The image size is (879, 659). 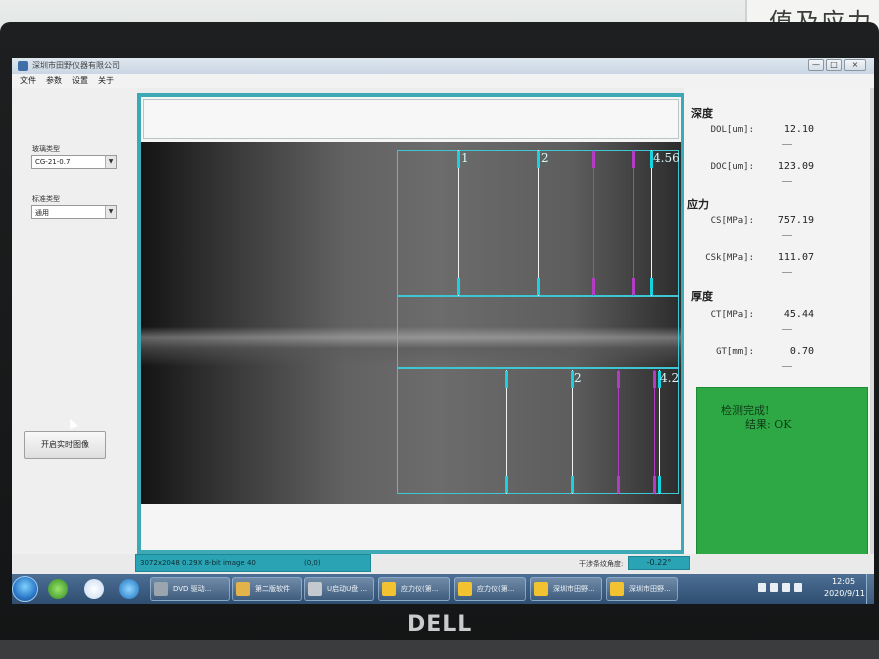 What do you see at coordinates (545, 158) in the screenshot?
I see `upper-label-2: 2` at bounding box center [545, 158].